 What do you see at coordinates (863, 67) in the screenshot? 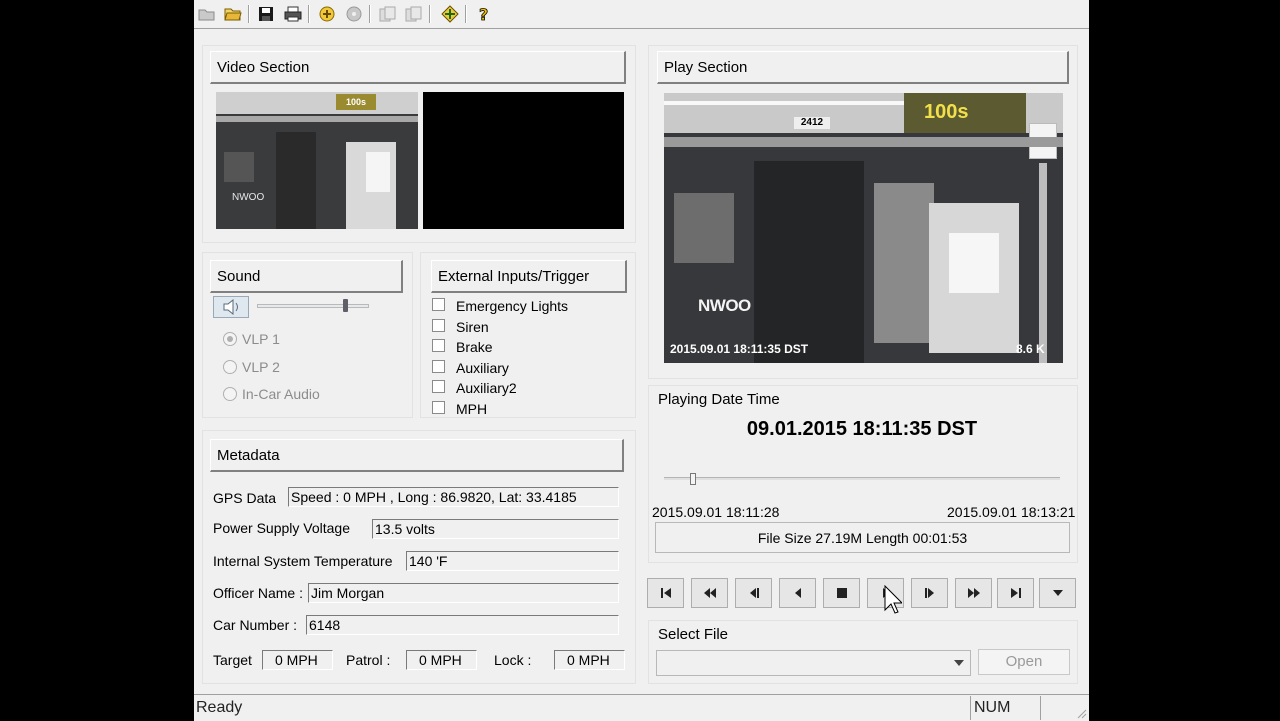
I see `play-section-header: Play Section` at bounding box center [863, 67].